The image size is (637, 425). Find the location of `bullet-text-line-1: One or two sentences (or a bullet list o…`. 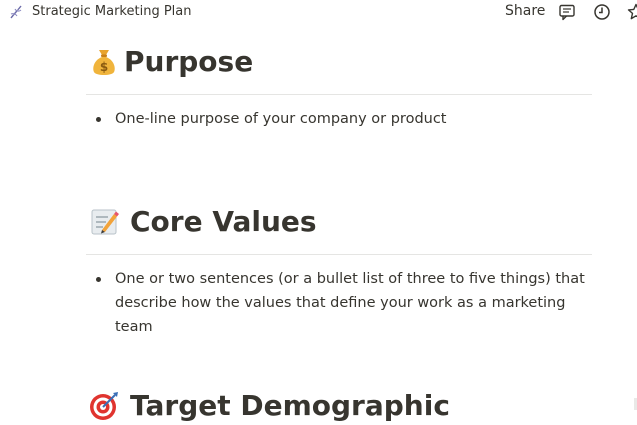

bullet-text-line-1: One or two sentences (or a bullet list o… is located at coordinates (350, 279).